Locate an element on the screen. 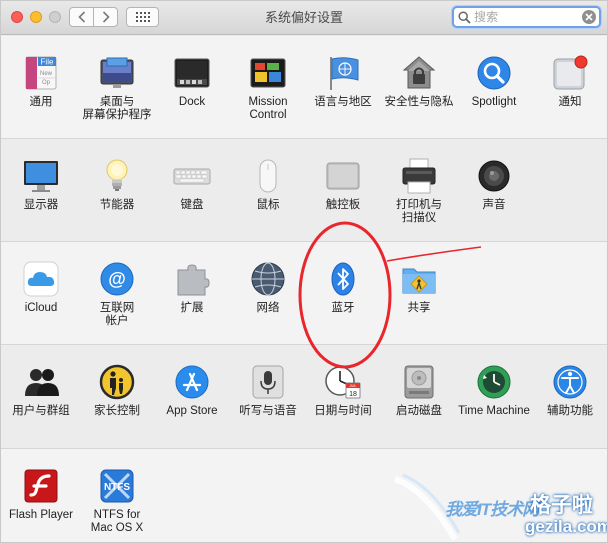 The height and width of the screenshot is (543, 608). show-all-button is located at coordinates (142, 17).